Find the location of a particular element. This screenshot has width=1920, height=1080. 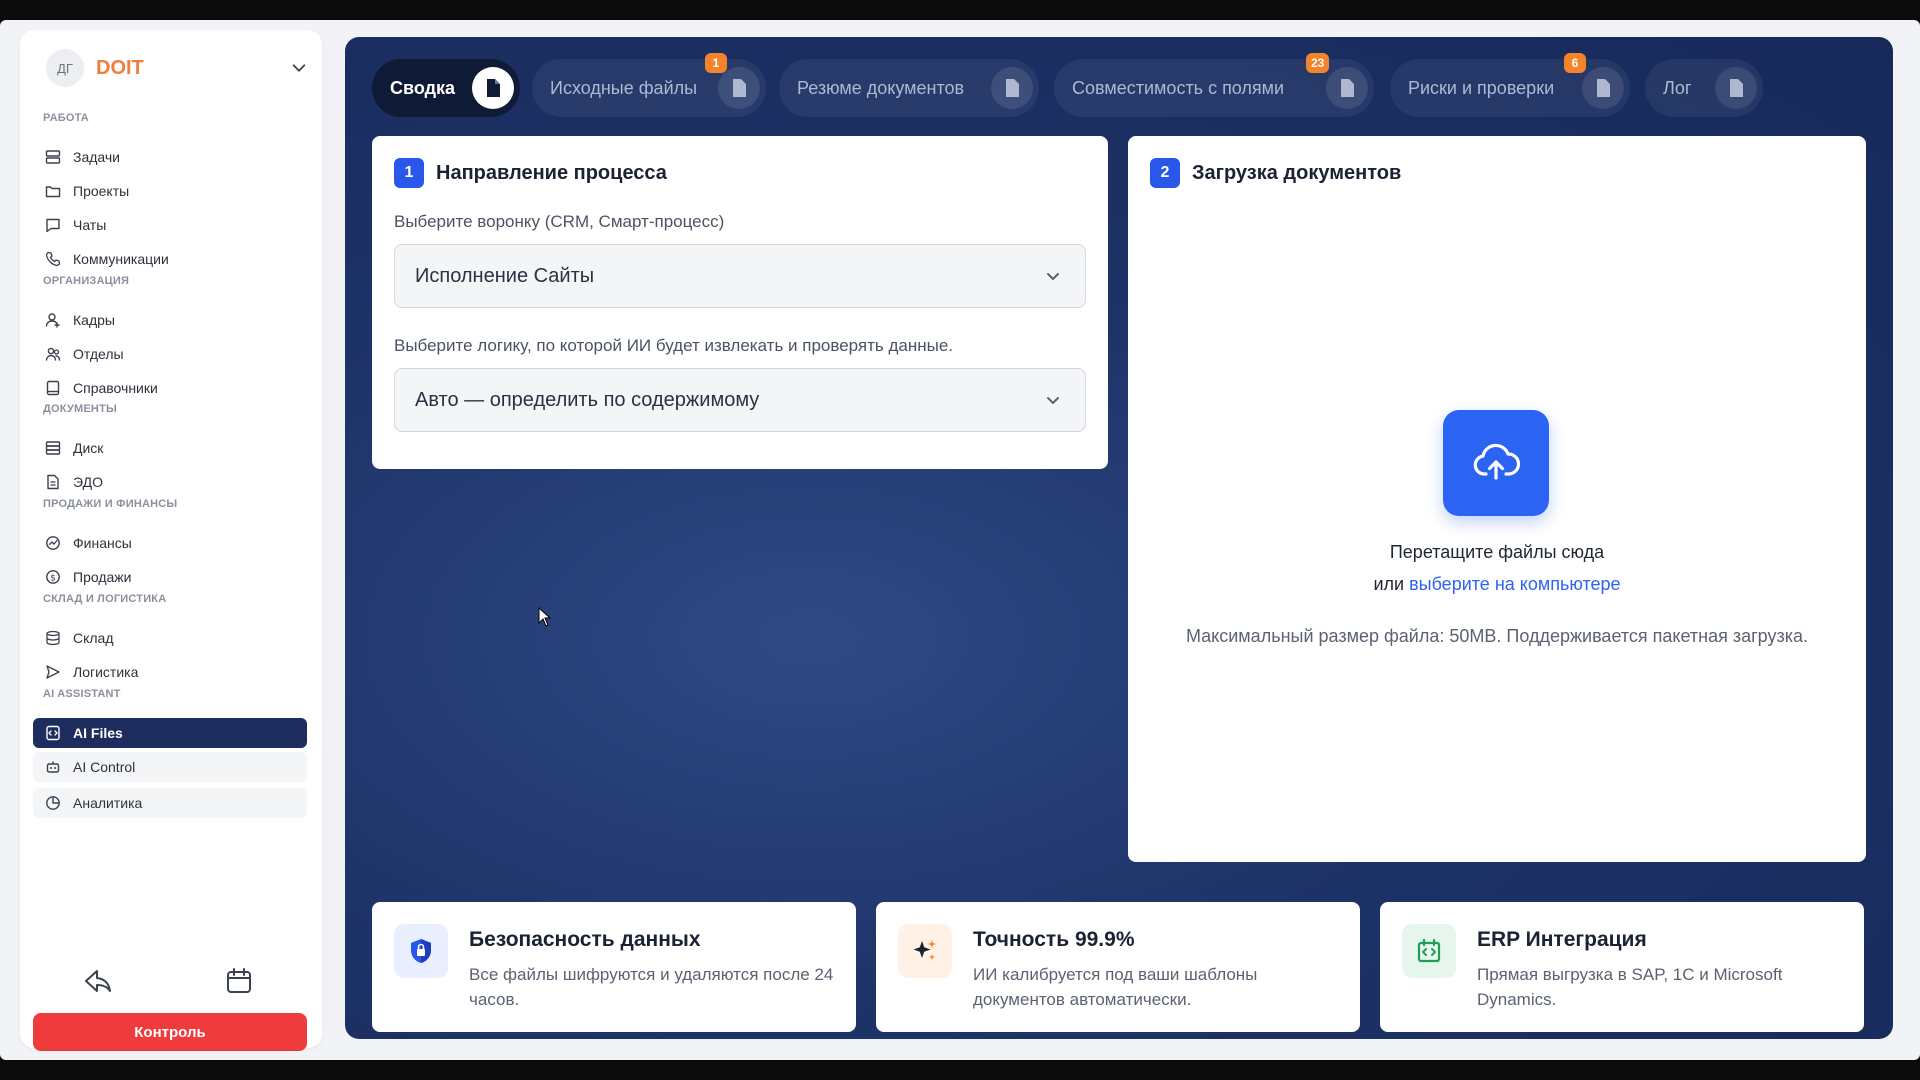

sidebar-item-label: Аналитика is located at coordinates (108, 803).